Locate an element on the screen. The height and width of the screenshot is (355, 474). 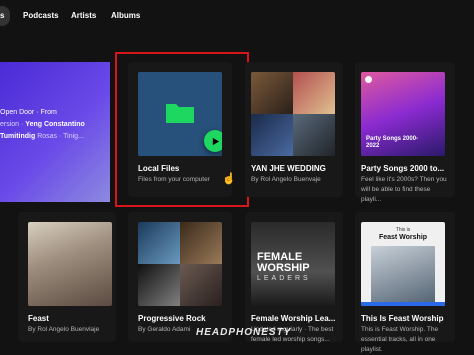
art-caption-1: This is is located at coordinates (403, 230).